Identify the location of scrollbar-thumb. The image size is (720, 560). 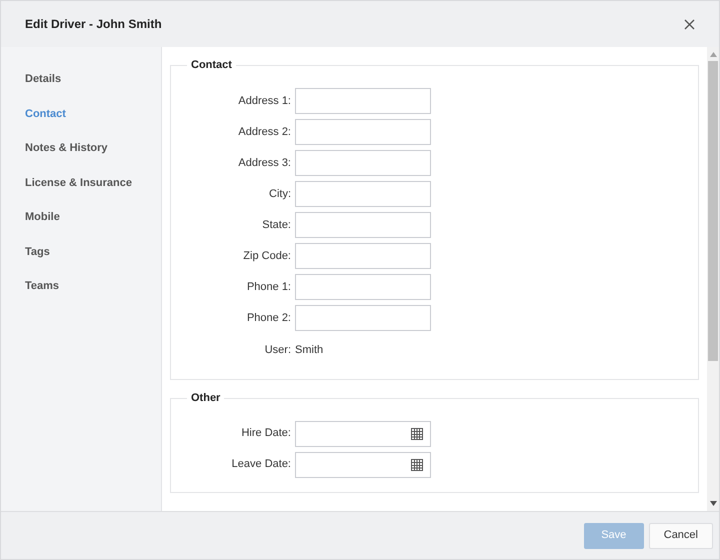
(713, 211).